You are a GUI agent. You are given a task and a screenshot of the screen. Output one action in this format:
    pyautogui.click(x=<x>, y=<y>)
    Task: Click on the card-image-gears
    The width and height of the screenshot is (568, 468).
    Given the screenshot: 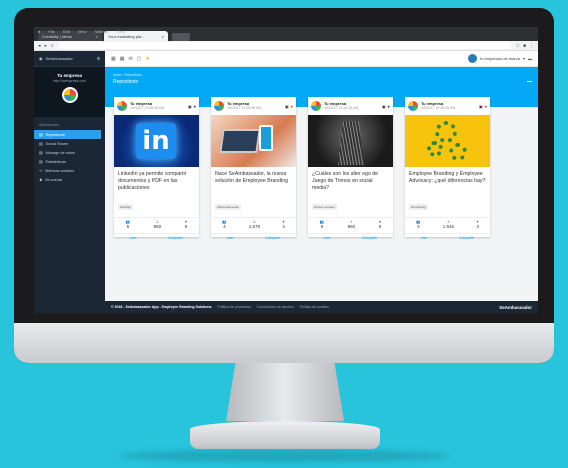 What is the action you would take?
    pyautogui.click(x=447, y=141)
    